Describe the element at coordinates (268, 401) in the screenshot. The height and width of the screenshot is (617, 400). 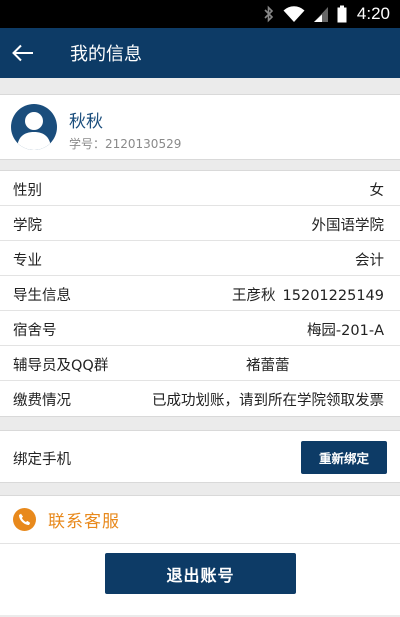
I see `payment-value: 已成功划账，请到所在学院领取发票` at that location.